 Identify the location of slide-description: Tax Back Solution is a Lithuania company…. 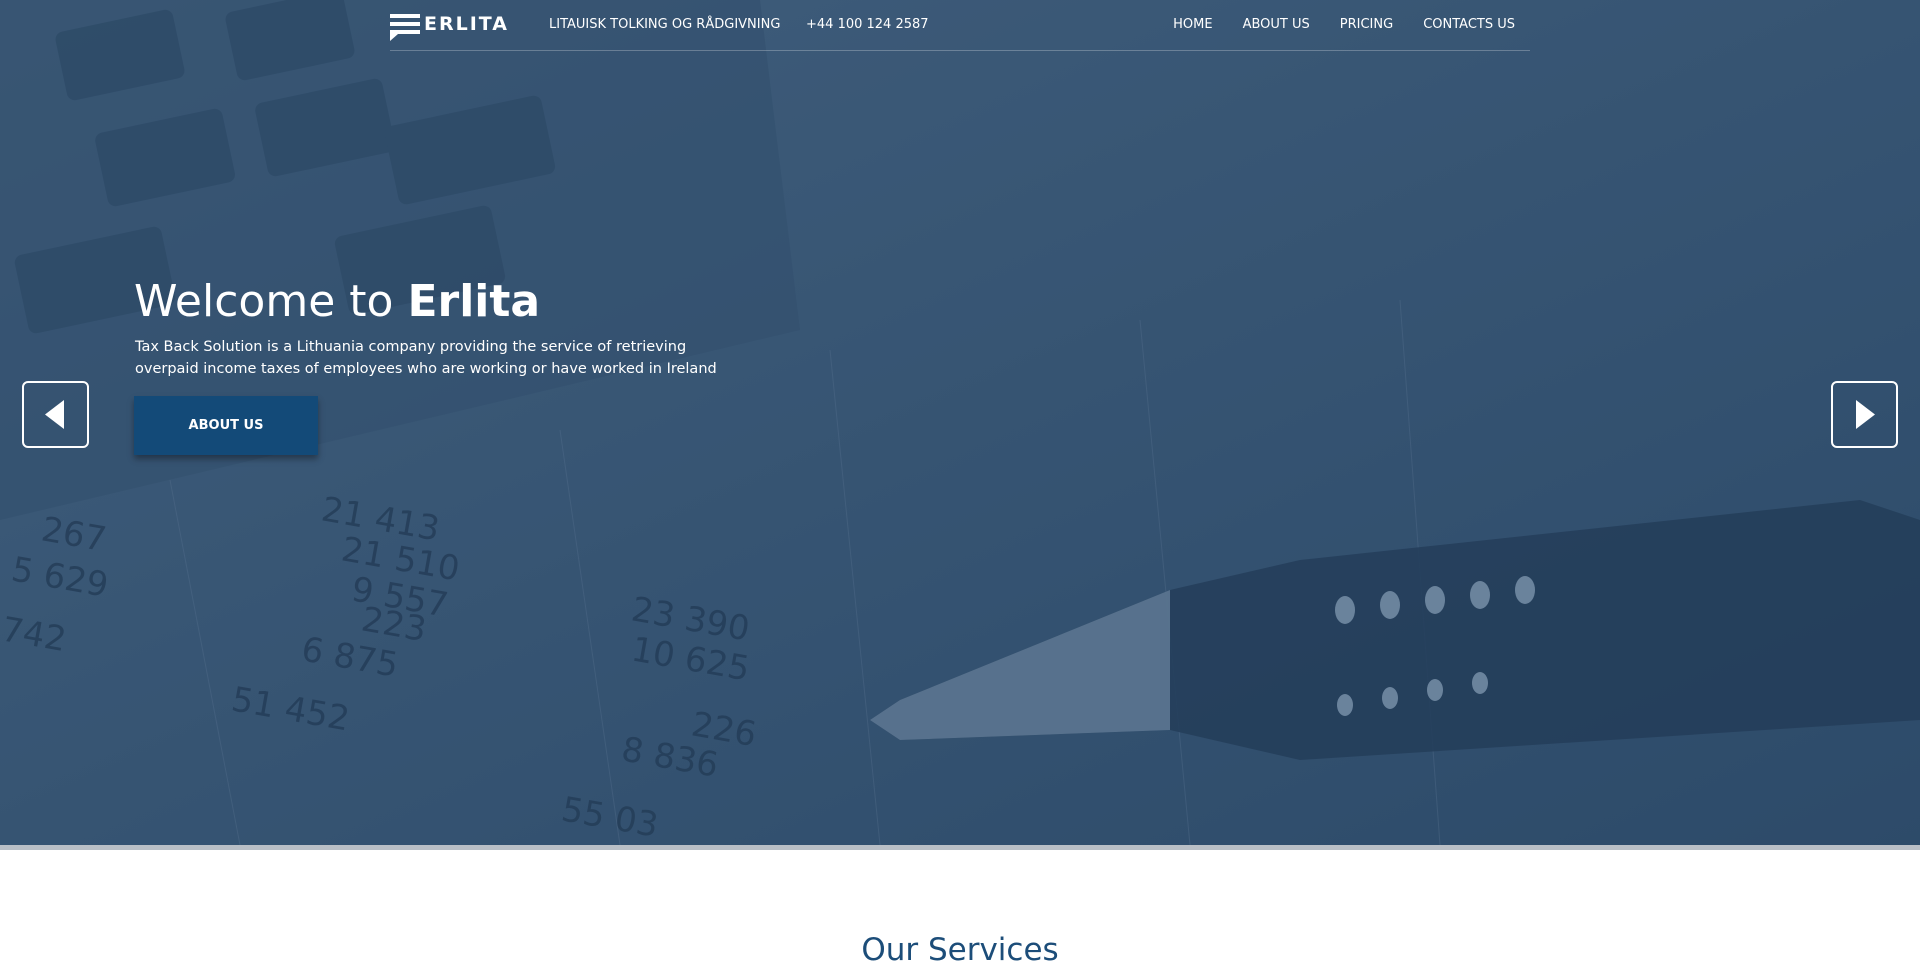
(426, 358).